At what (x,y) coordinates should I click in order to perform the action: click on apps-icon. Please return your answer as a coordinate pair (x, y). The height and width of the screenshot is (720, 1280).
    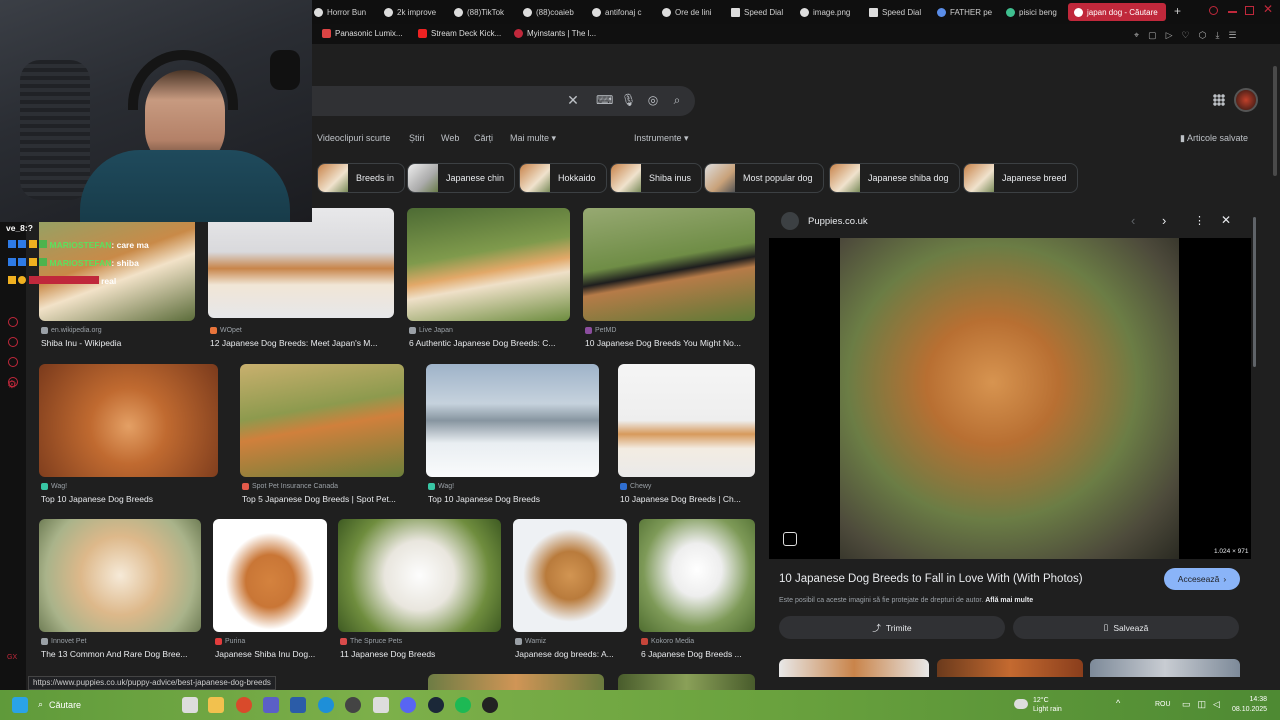
    Looking at the image, I should click on (1219, 100).